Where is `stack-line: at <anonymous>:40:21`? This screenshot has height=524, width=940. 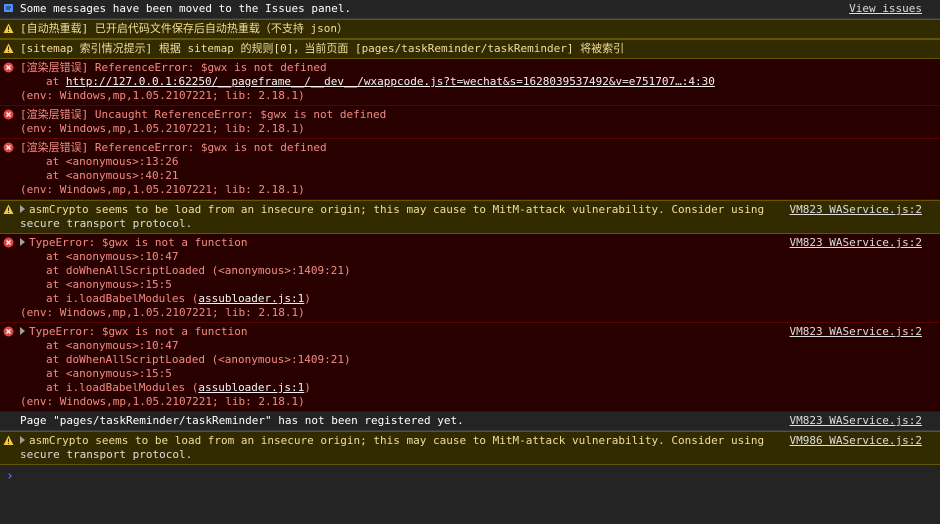 stack-line: at <anonymous>:40:21 is located at coordinates (112, 175).